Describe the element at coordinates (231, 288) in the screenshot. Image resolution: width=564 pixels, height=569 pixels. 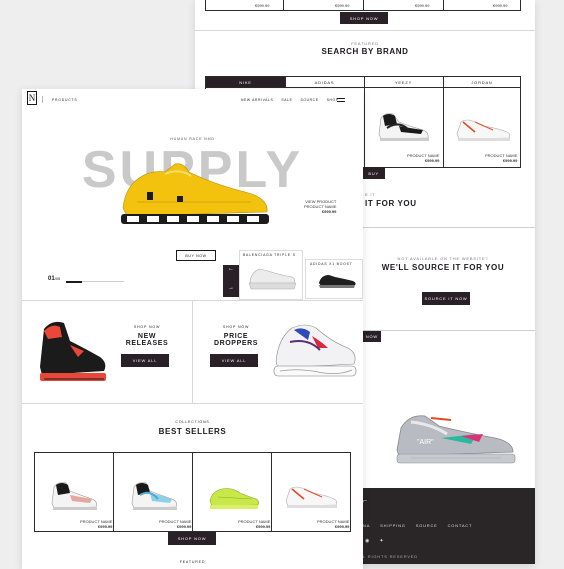
I see `next-arrow-icon: →` at that location.